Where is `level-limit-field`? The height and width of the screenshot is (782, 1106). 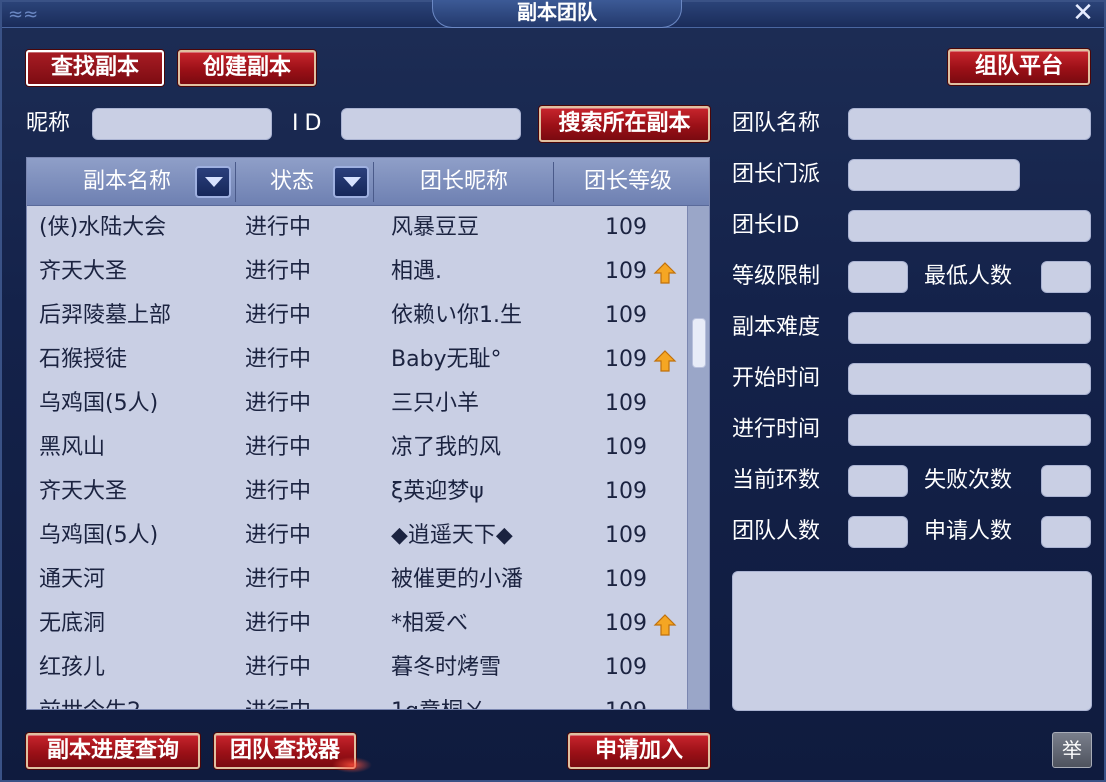 level-limit-field is located at coordinates (878, 277).